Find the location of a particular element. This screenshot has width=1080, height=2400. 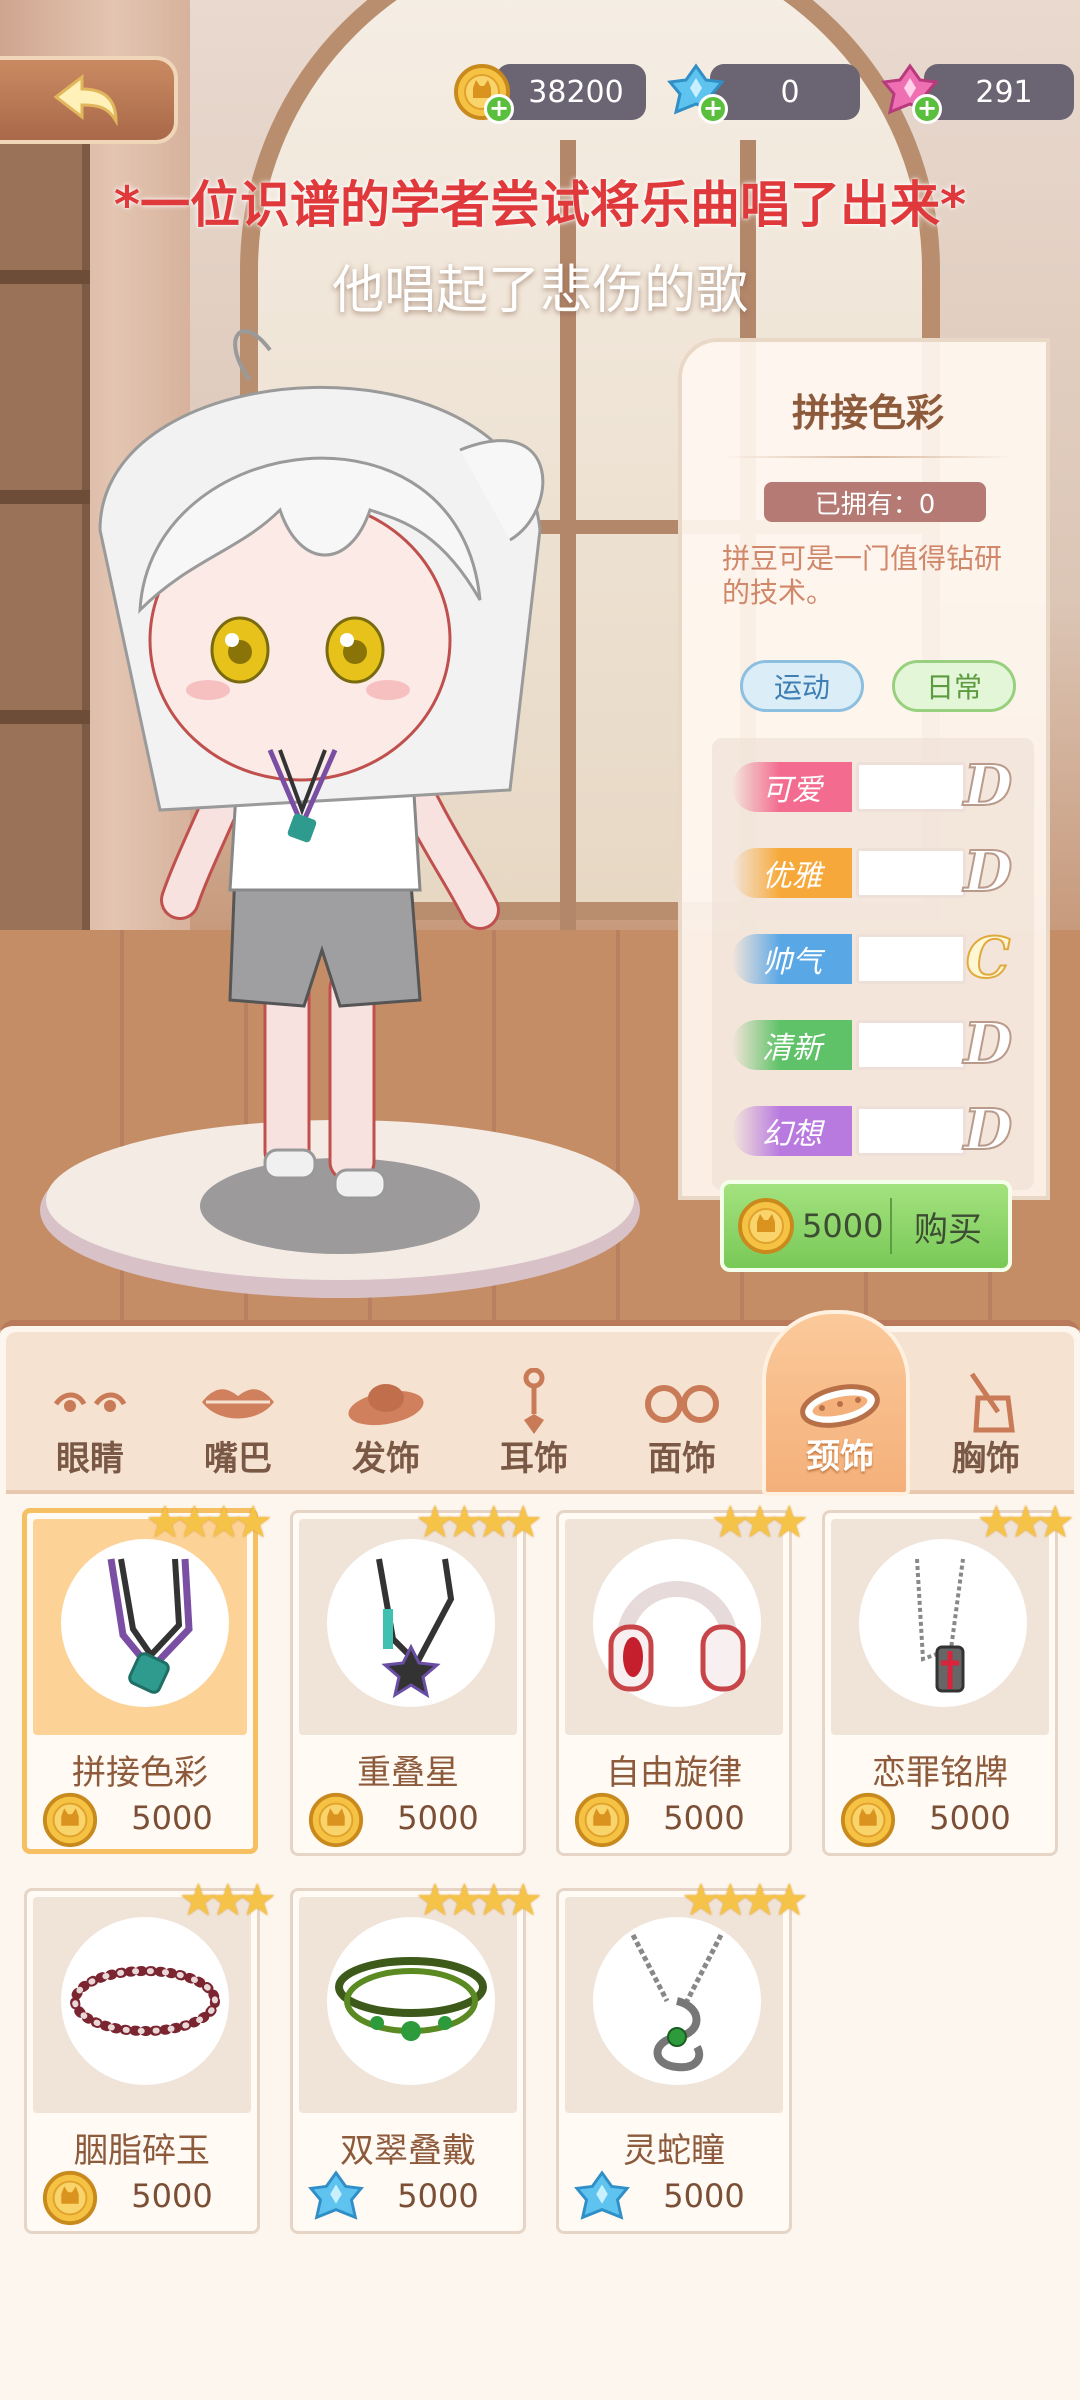

bead-necklace-icon is located at coordinates (145, 2001).